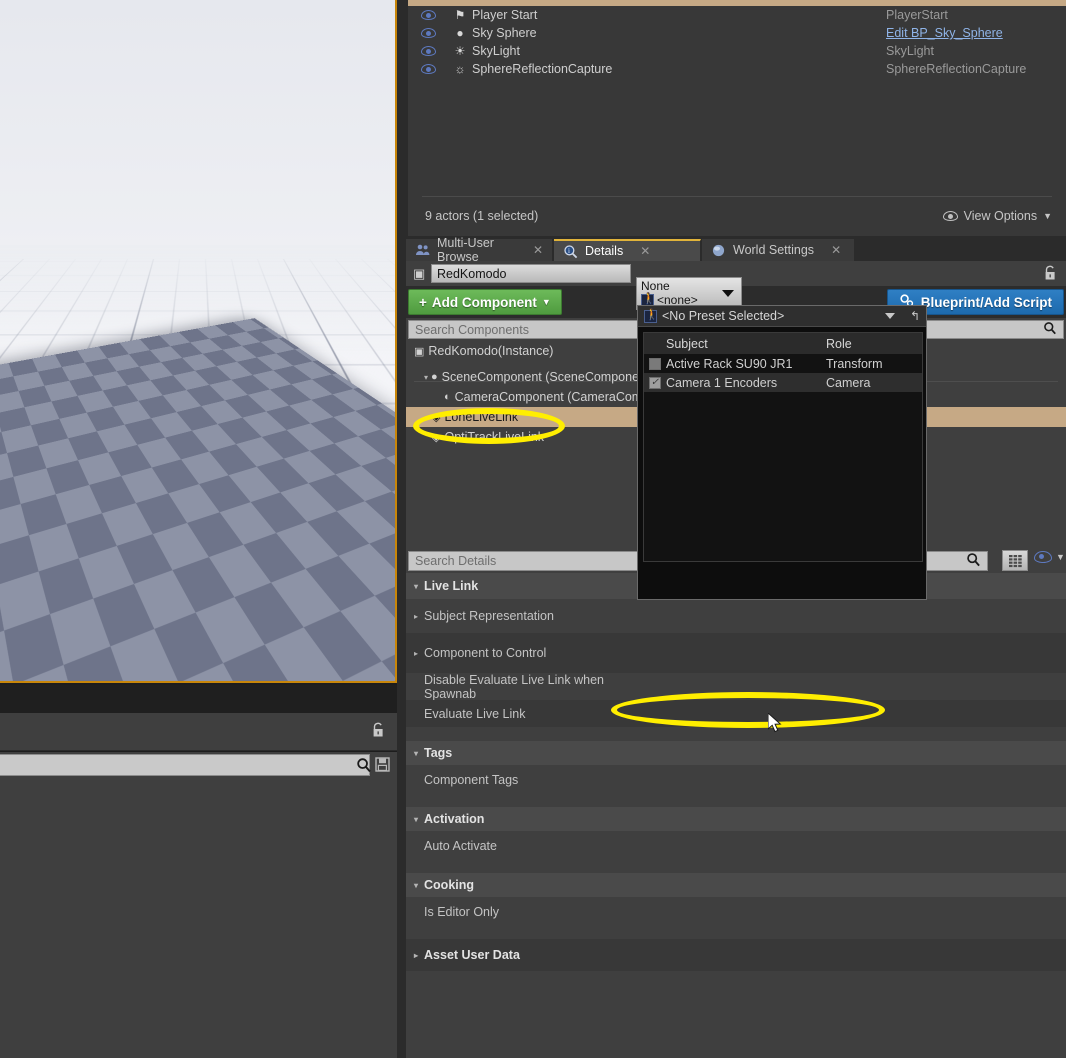 The image size is (1066, 1058). I want to click on property-category-activation: ▾ Activation, so click(736, 819).